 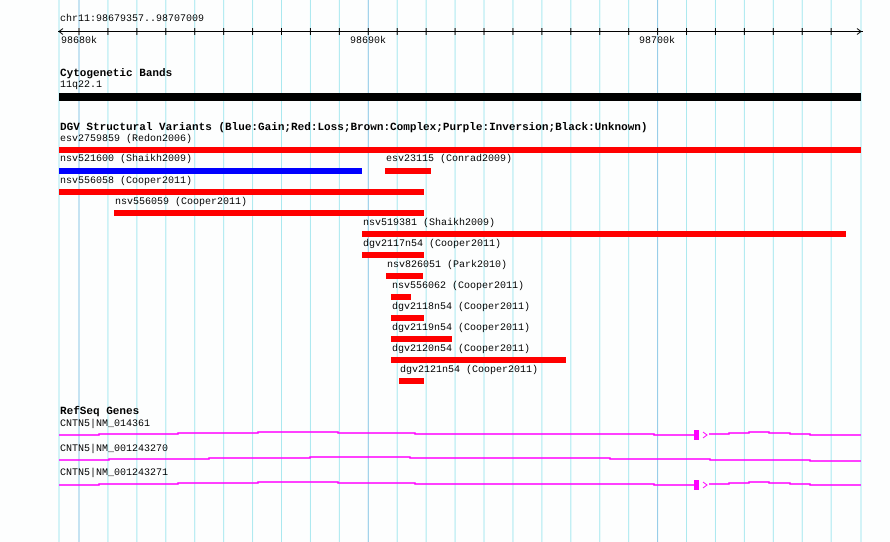 What do you see at coordinates (354, 128) in the screenshot?
I see `track-title: DGV Structural Variants (Blue:Gain;Red:Loss;Brown:Complex;Purple:Inversion;Black:Unknown)` at bounding box center [354, 128].